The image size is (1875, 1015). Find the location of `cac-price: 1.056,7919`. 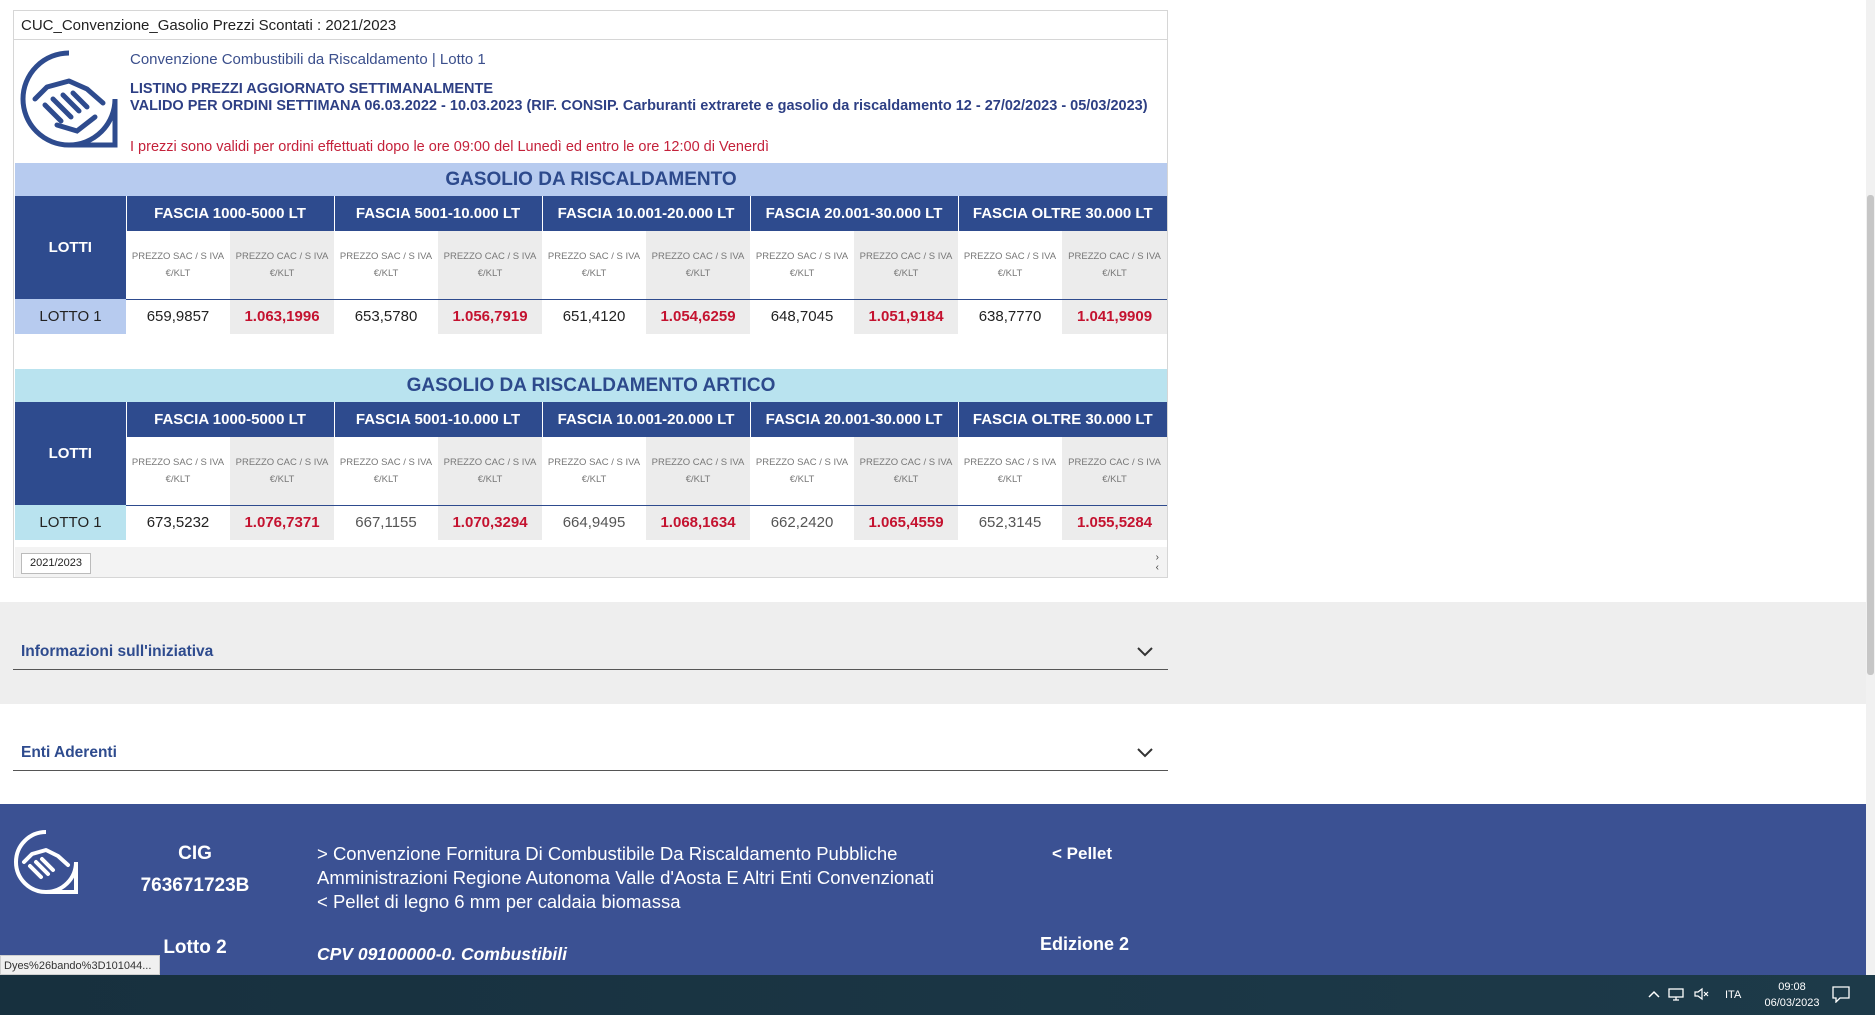

cac-price: 1.056,7919 is located at coordinates (490, 316).